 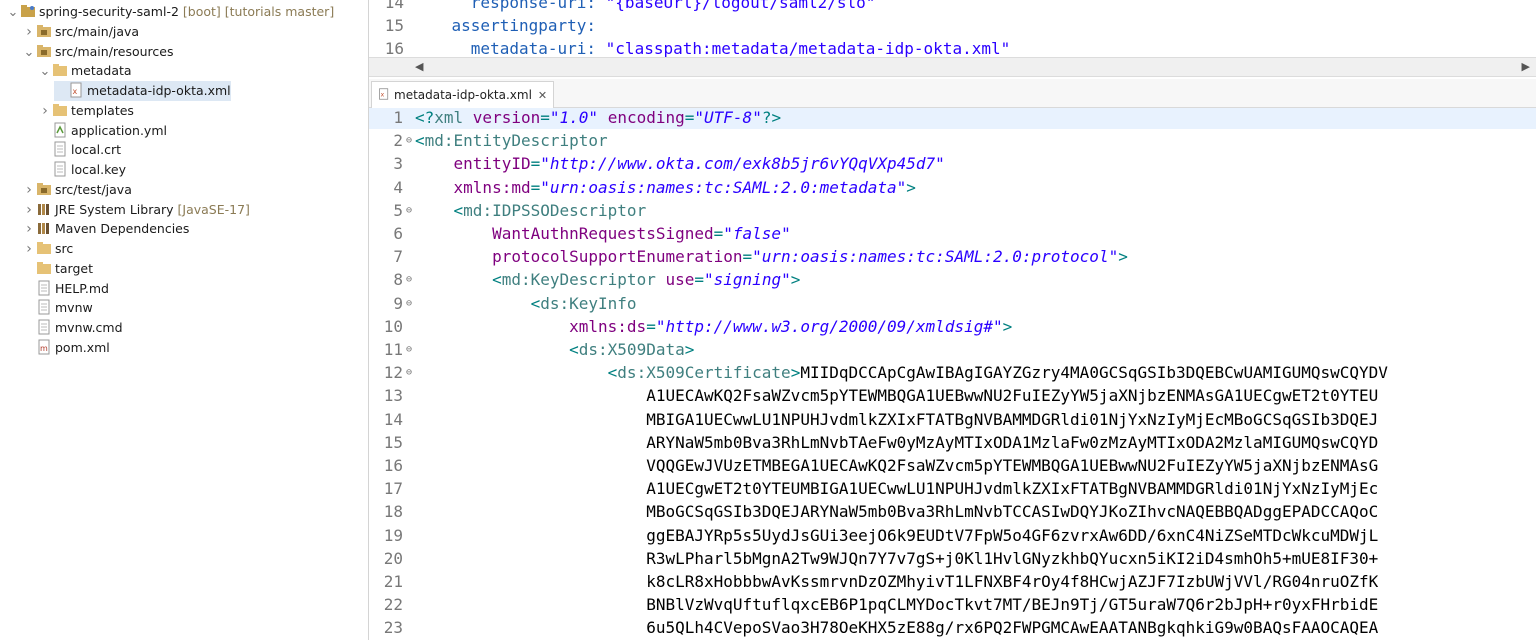 I want to click on tree-item-src-main-java: › src/main/java, so click(x=80, y=32).